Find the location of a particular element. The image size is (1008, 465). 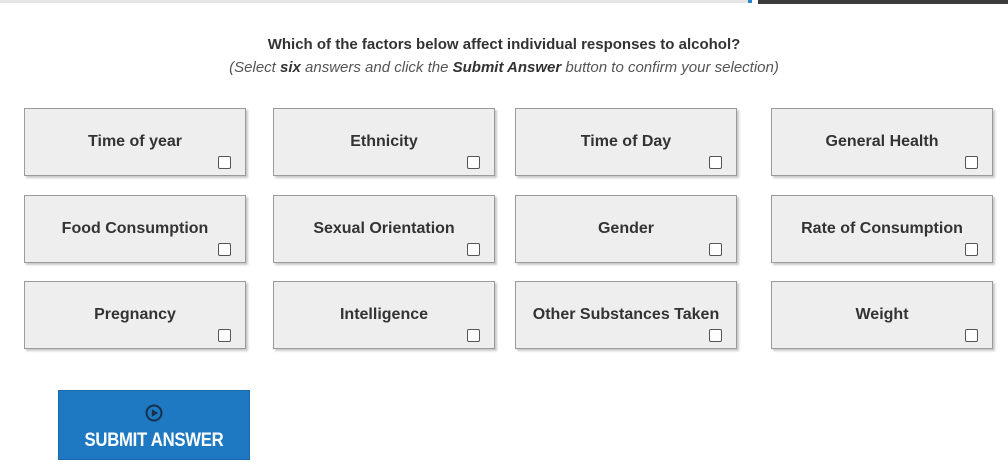

option-time-of-day: Time of Day is located at coordinates (626, 142).